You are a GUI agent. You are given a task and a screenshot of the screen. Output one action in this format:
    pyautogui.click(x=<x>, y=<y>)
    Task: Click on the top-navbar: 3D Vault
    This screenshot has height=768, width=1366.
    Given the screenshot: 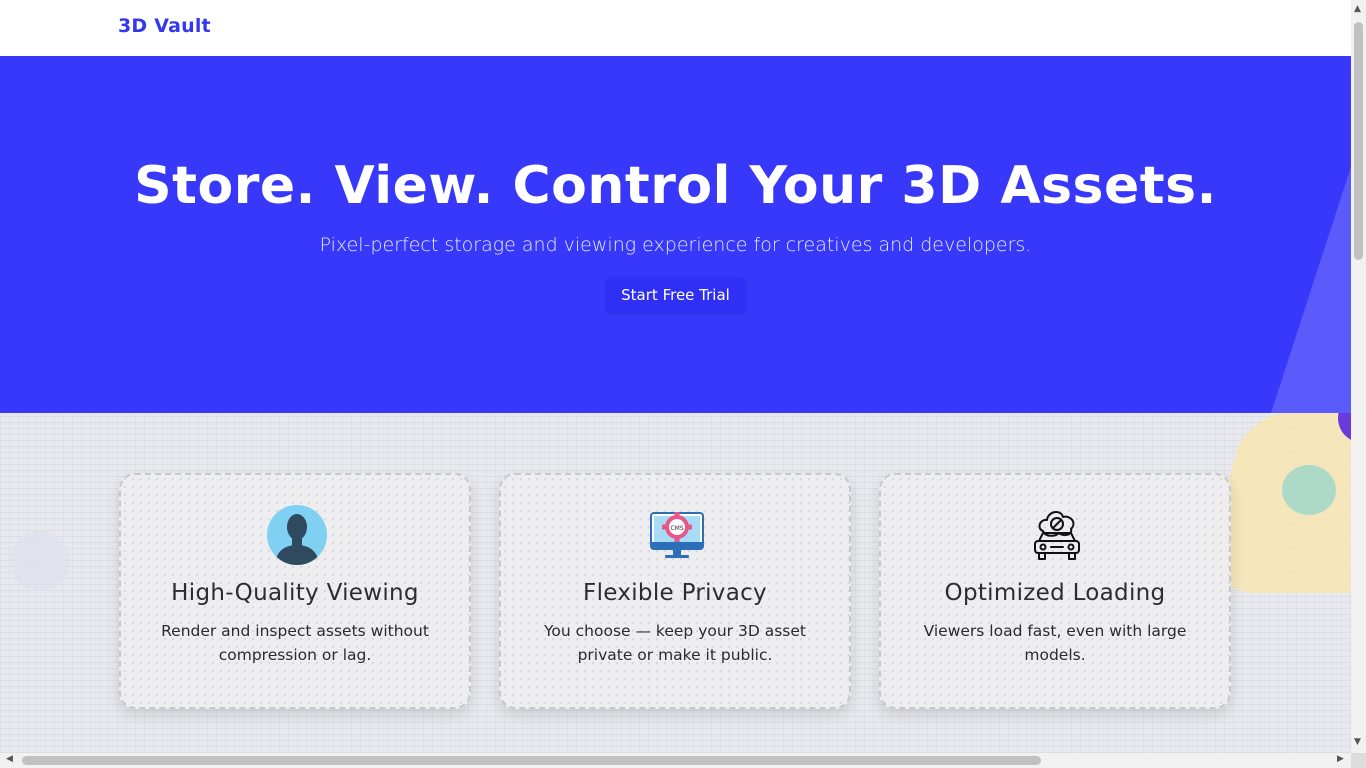 What is the action you would take?
    pyautogui.click(x=675, y=28)
    